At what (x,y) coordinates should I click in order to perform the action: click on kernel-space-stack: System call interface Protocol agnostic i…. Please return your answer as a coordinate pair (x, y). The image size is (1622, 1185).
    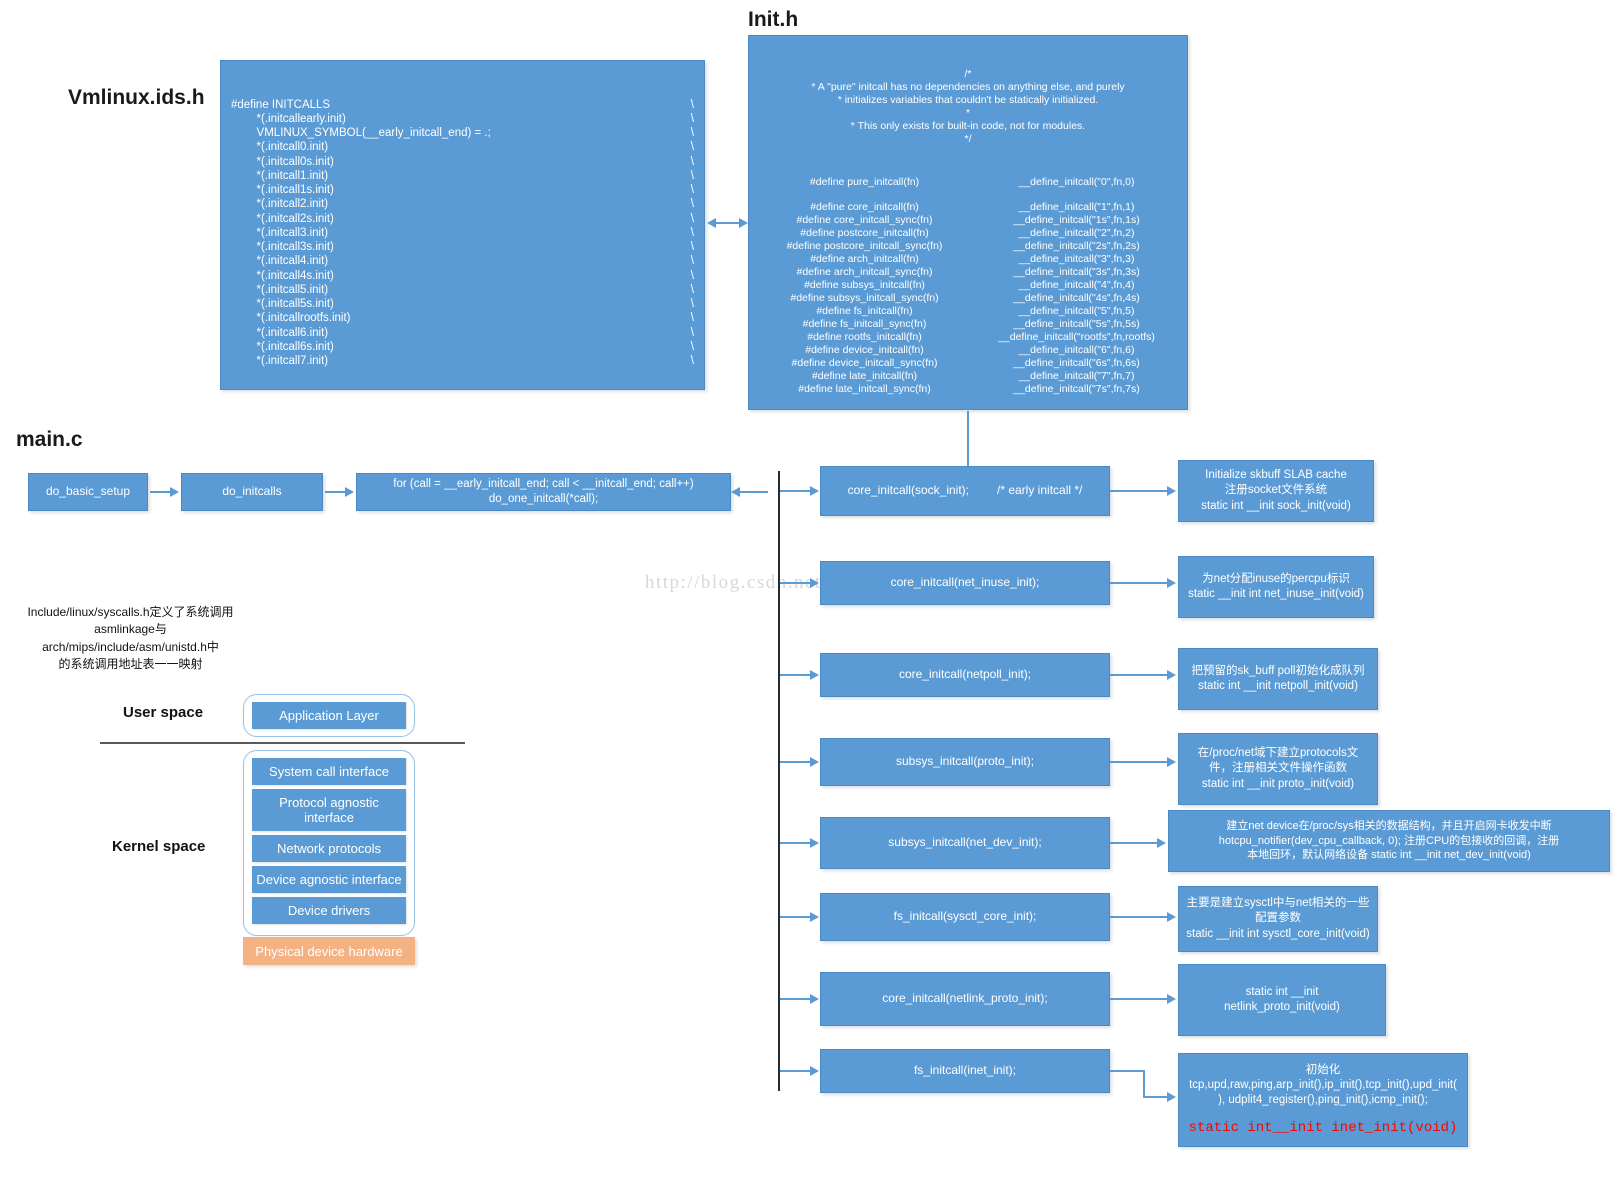
    Looking at the image, I should click on (329, 843).